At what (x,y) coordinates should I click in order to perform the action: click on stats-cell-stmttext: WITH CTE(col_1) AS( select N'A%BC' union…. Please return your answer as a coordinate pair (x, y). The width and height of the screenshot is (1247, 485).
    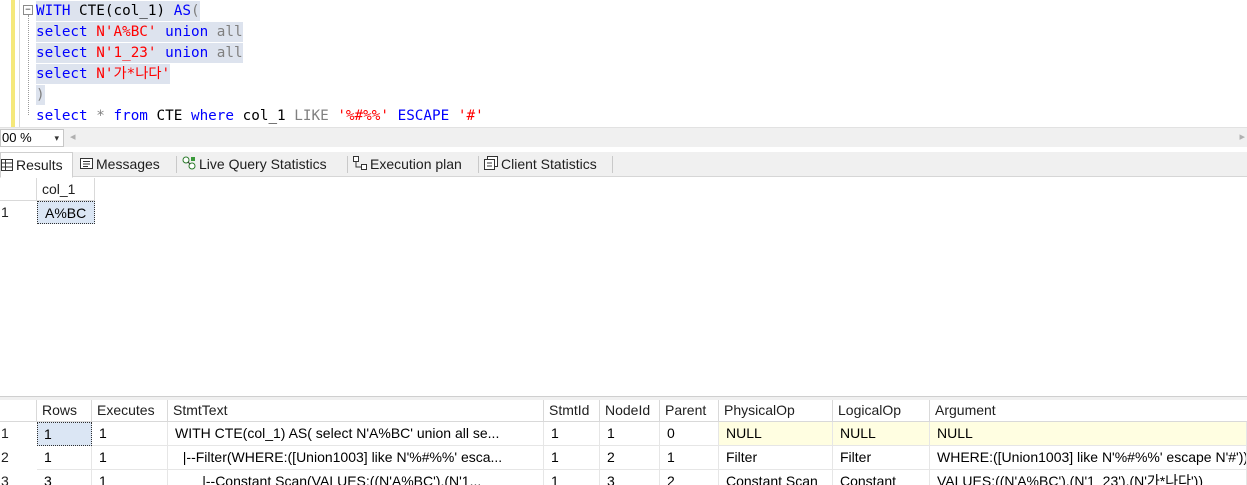
    Looking at the image, I should click on (356, 434).